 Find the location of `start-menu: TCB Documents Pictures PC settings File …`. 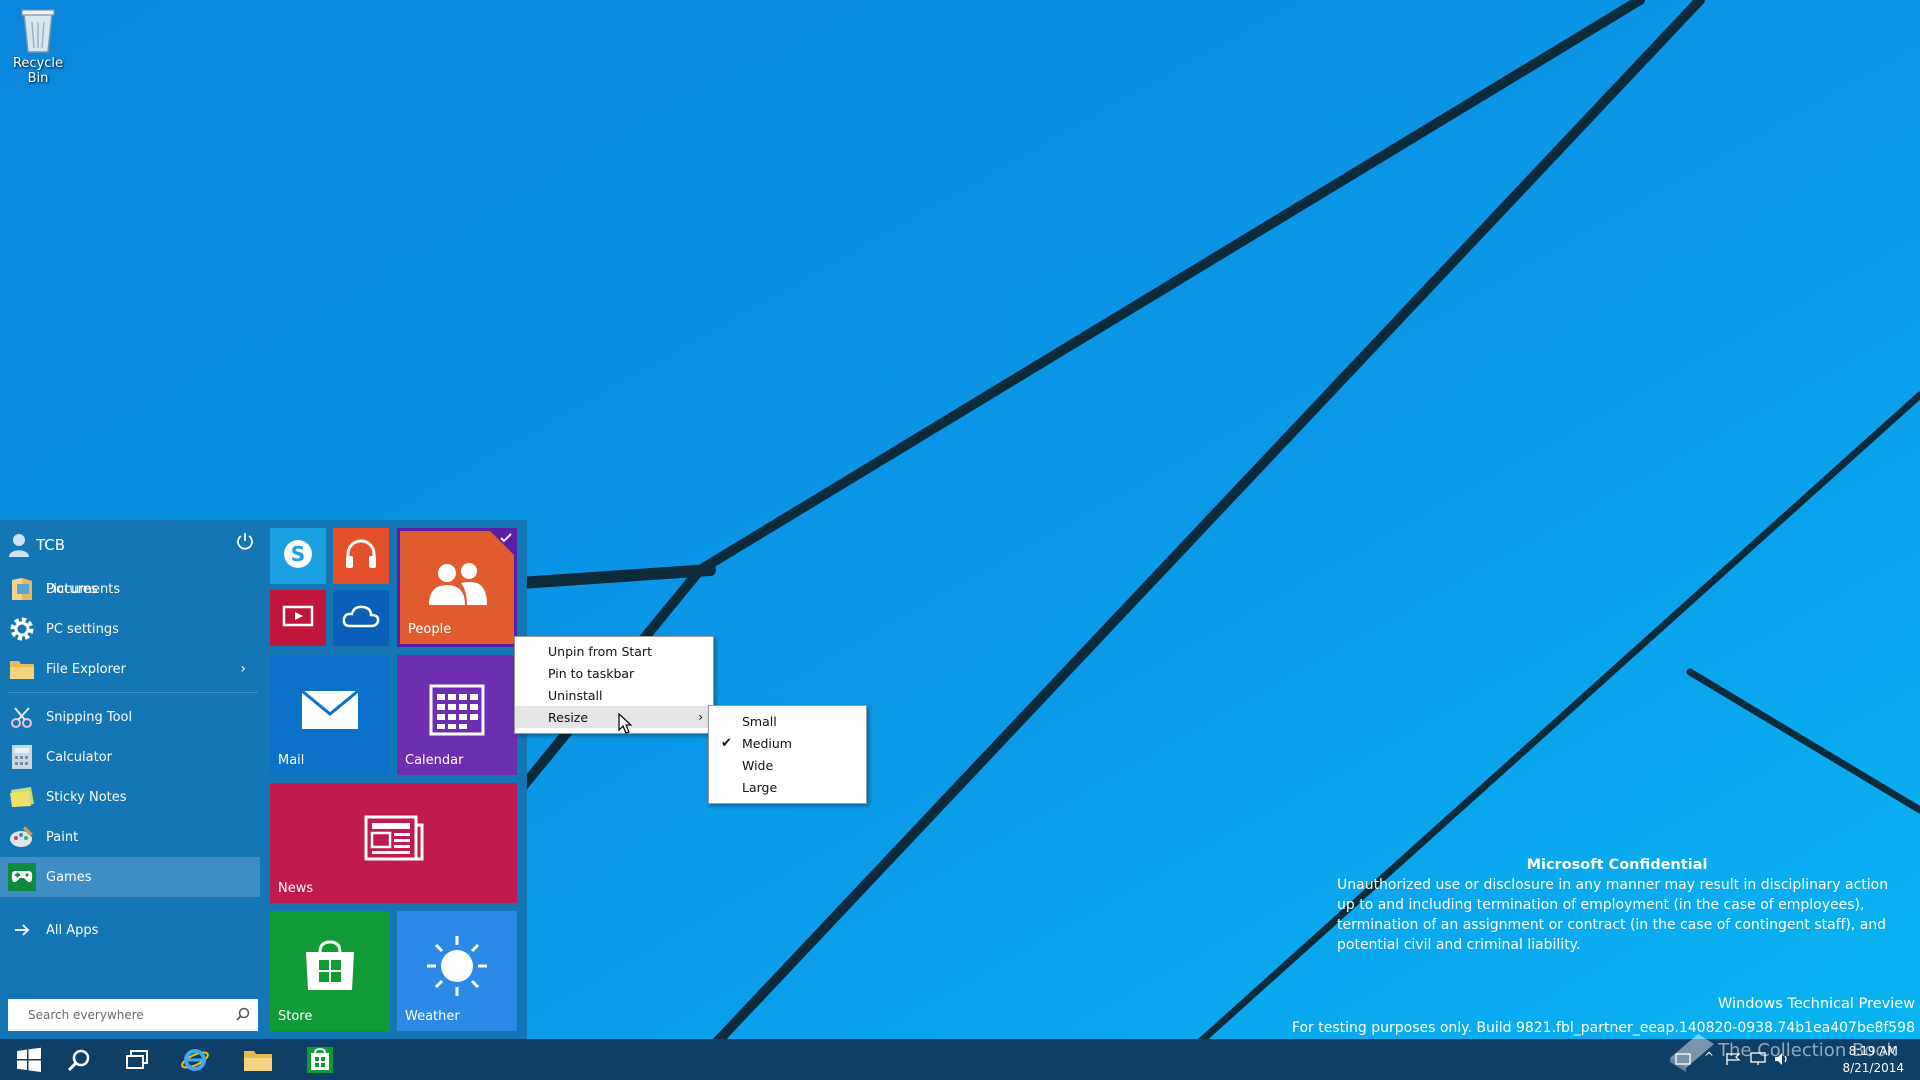

start-menu: TCB Documents Pictures PC settings File … is located at coordinates (263, 779).